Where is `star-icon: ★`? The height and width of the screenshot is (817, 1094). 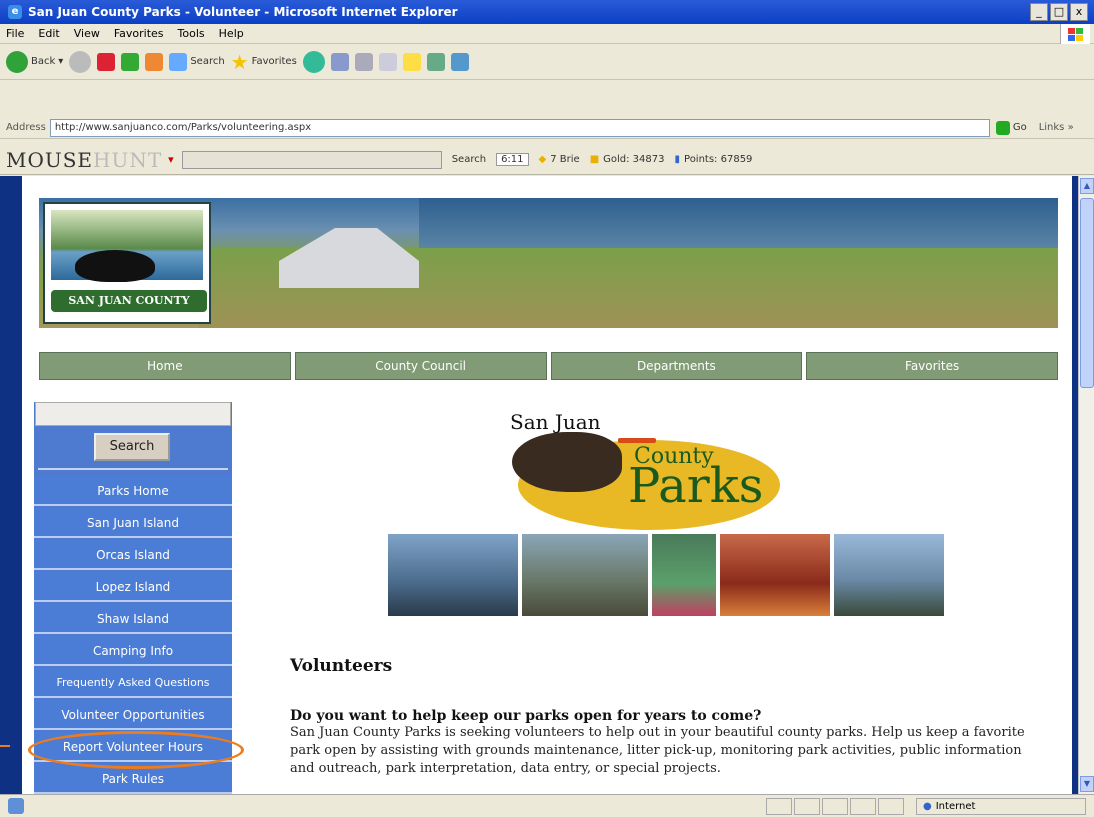 star-icon: ★ is located at coordinates (239, 61).